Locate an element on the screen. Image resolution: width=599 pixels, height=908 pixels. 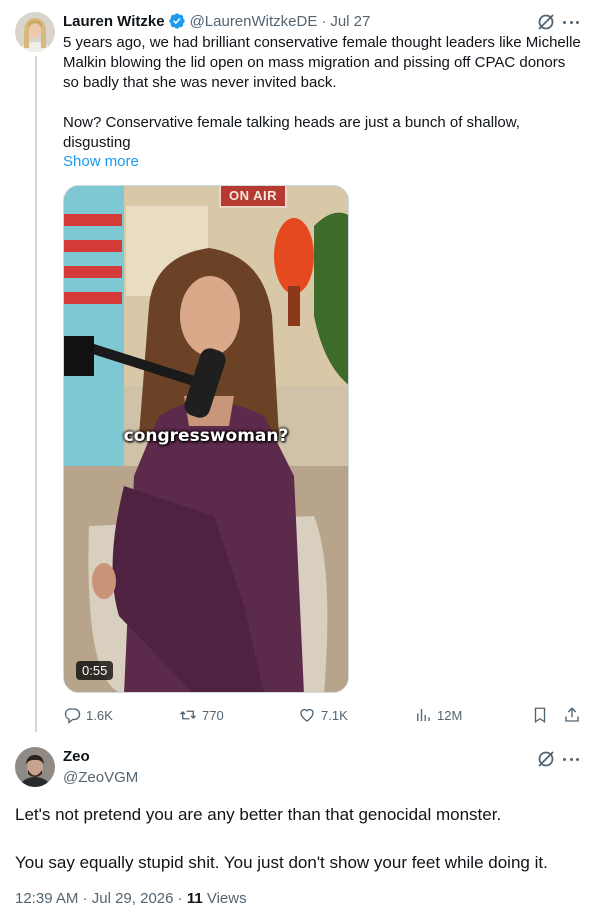
like-button: 7.1K is located at coordinates (323, 715).